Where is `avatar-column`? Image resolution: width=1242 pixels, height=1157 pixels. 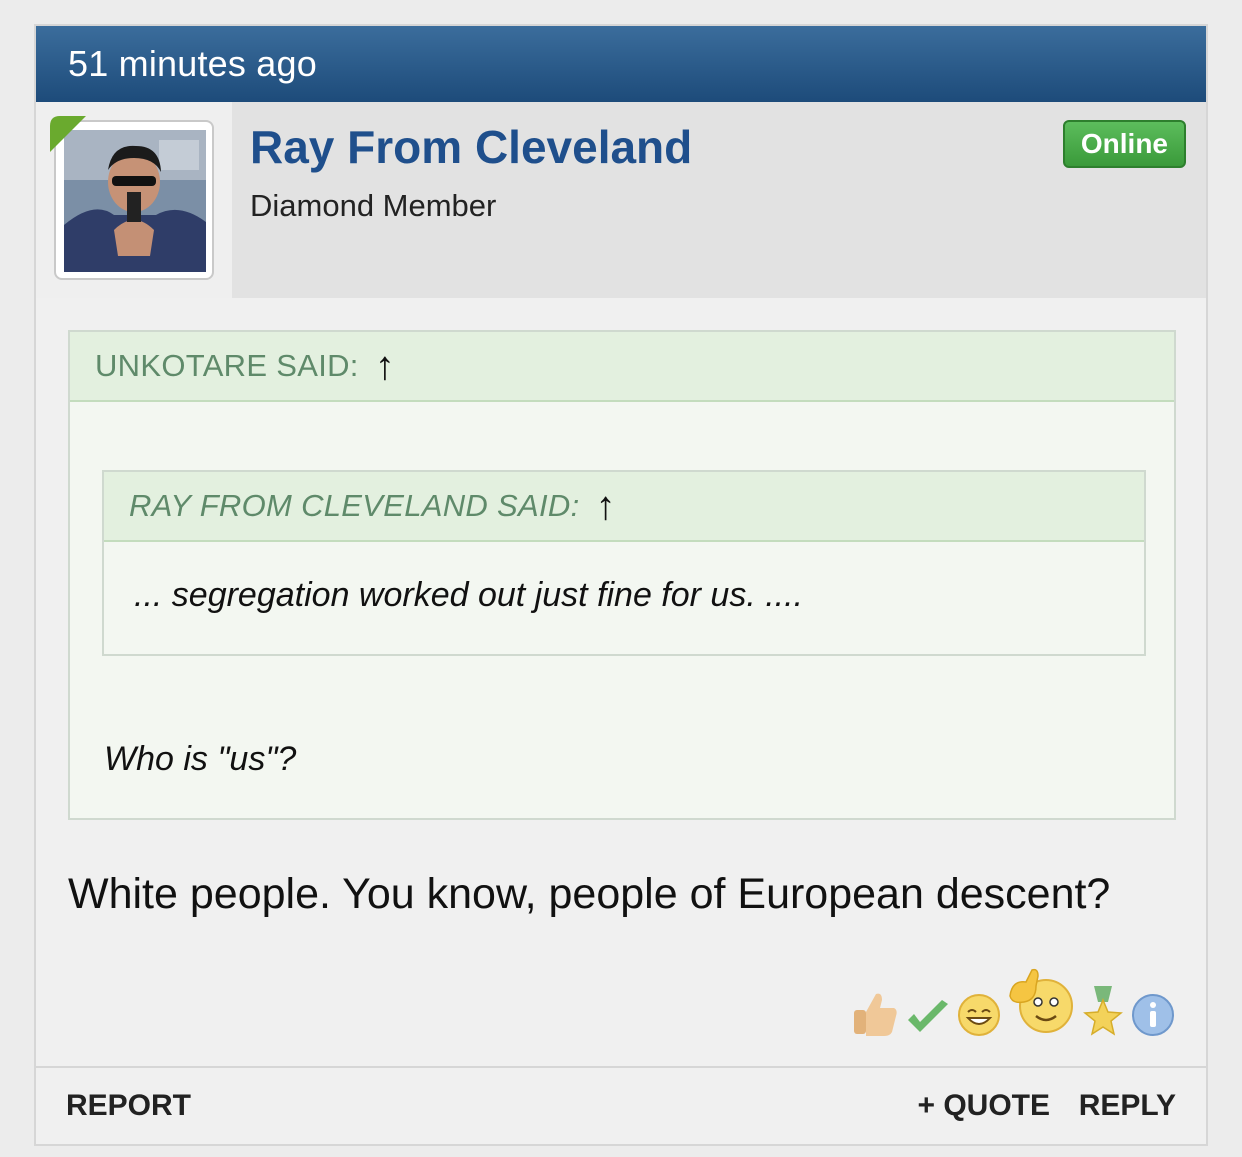
avatar-column is located at coordinates (134, 200).